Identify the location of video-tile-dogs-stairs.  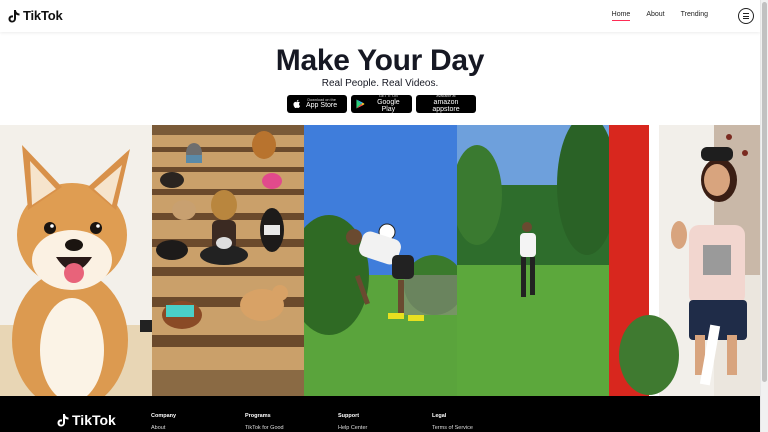
(228, 260).